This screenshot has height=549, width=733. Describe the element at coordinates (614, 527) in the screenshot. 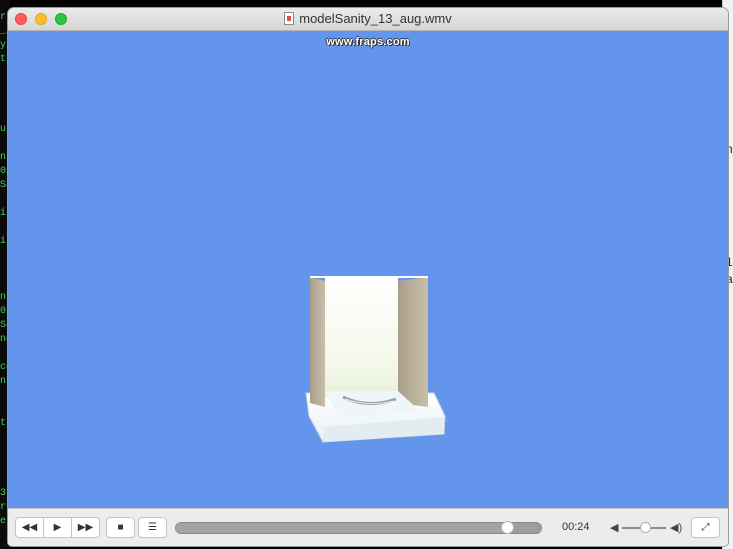

I see `volume-low-icon: ◀` at that location.